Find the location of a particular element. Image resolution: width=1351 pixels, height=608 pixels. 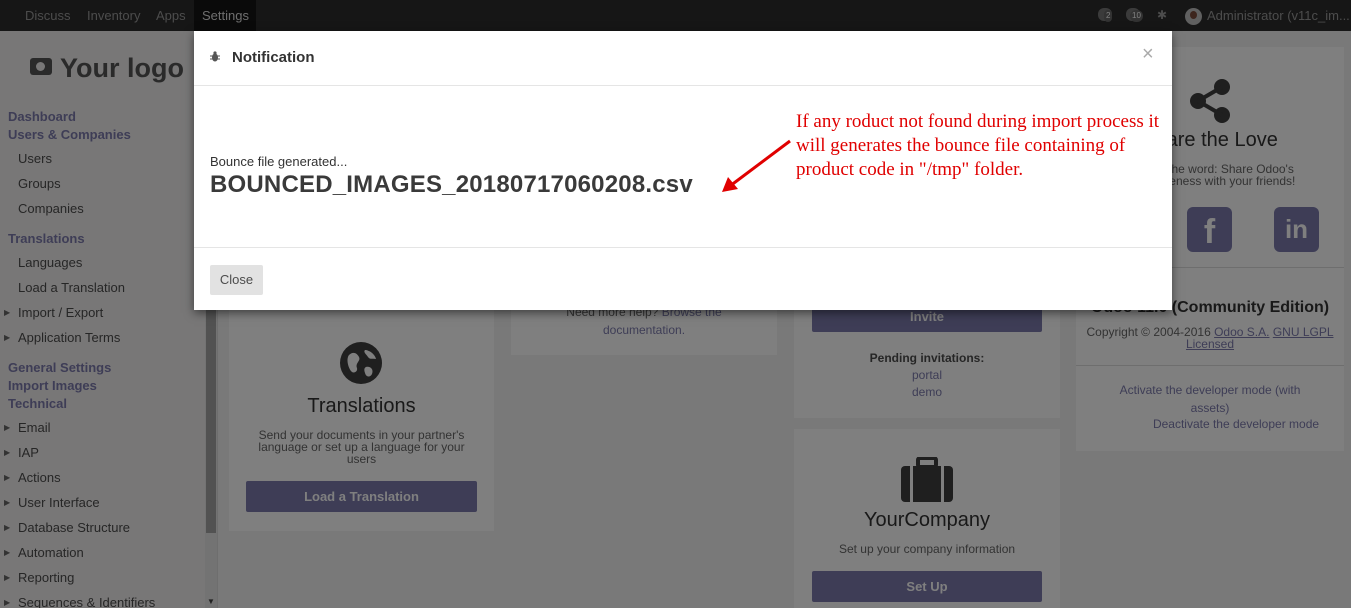

bug-icon is located at coordinates (215, 56).